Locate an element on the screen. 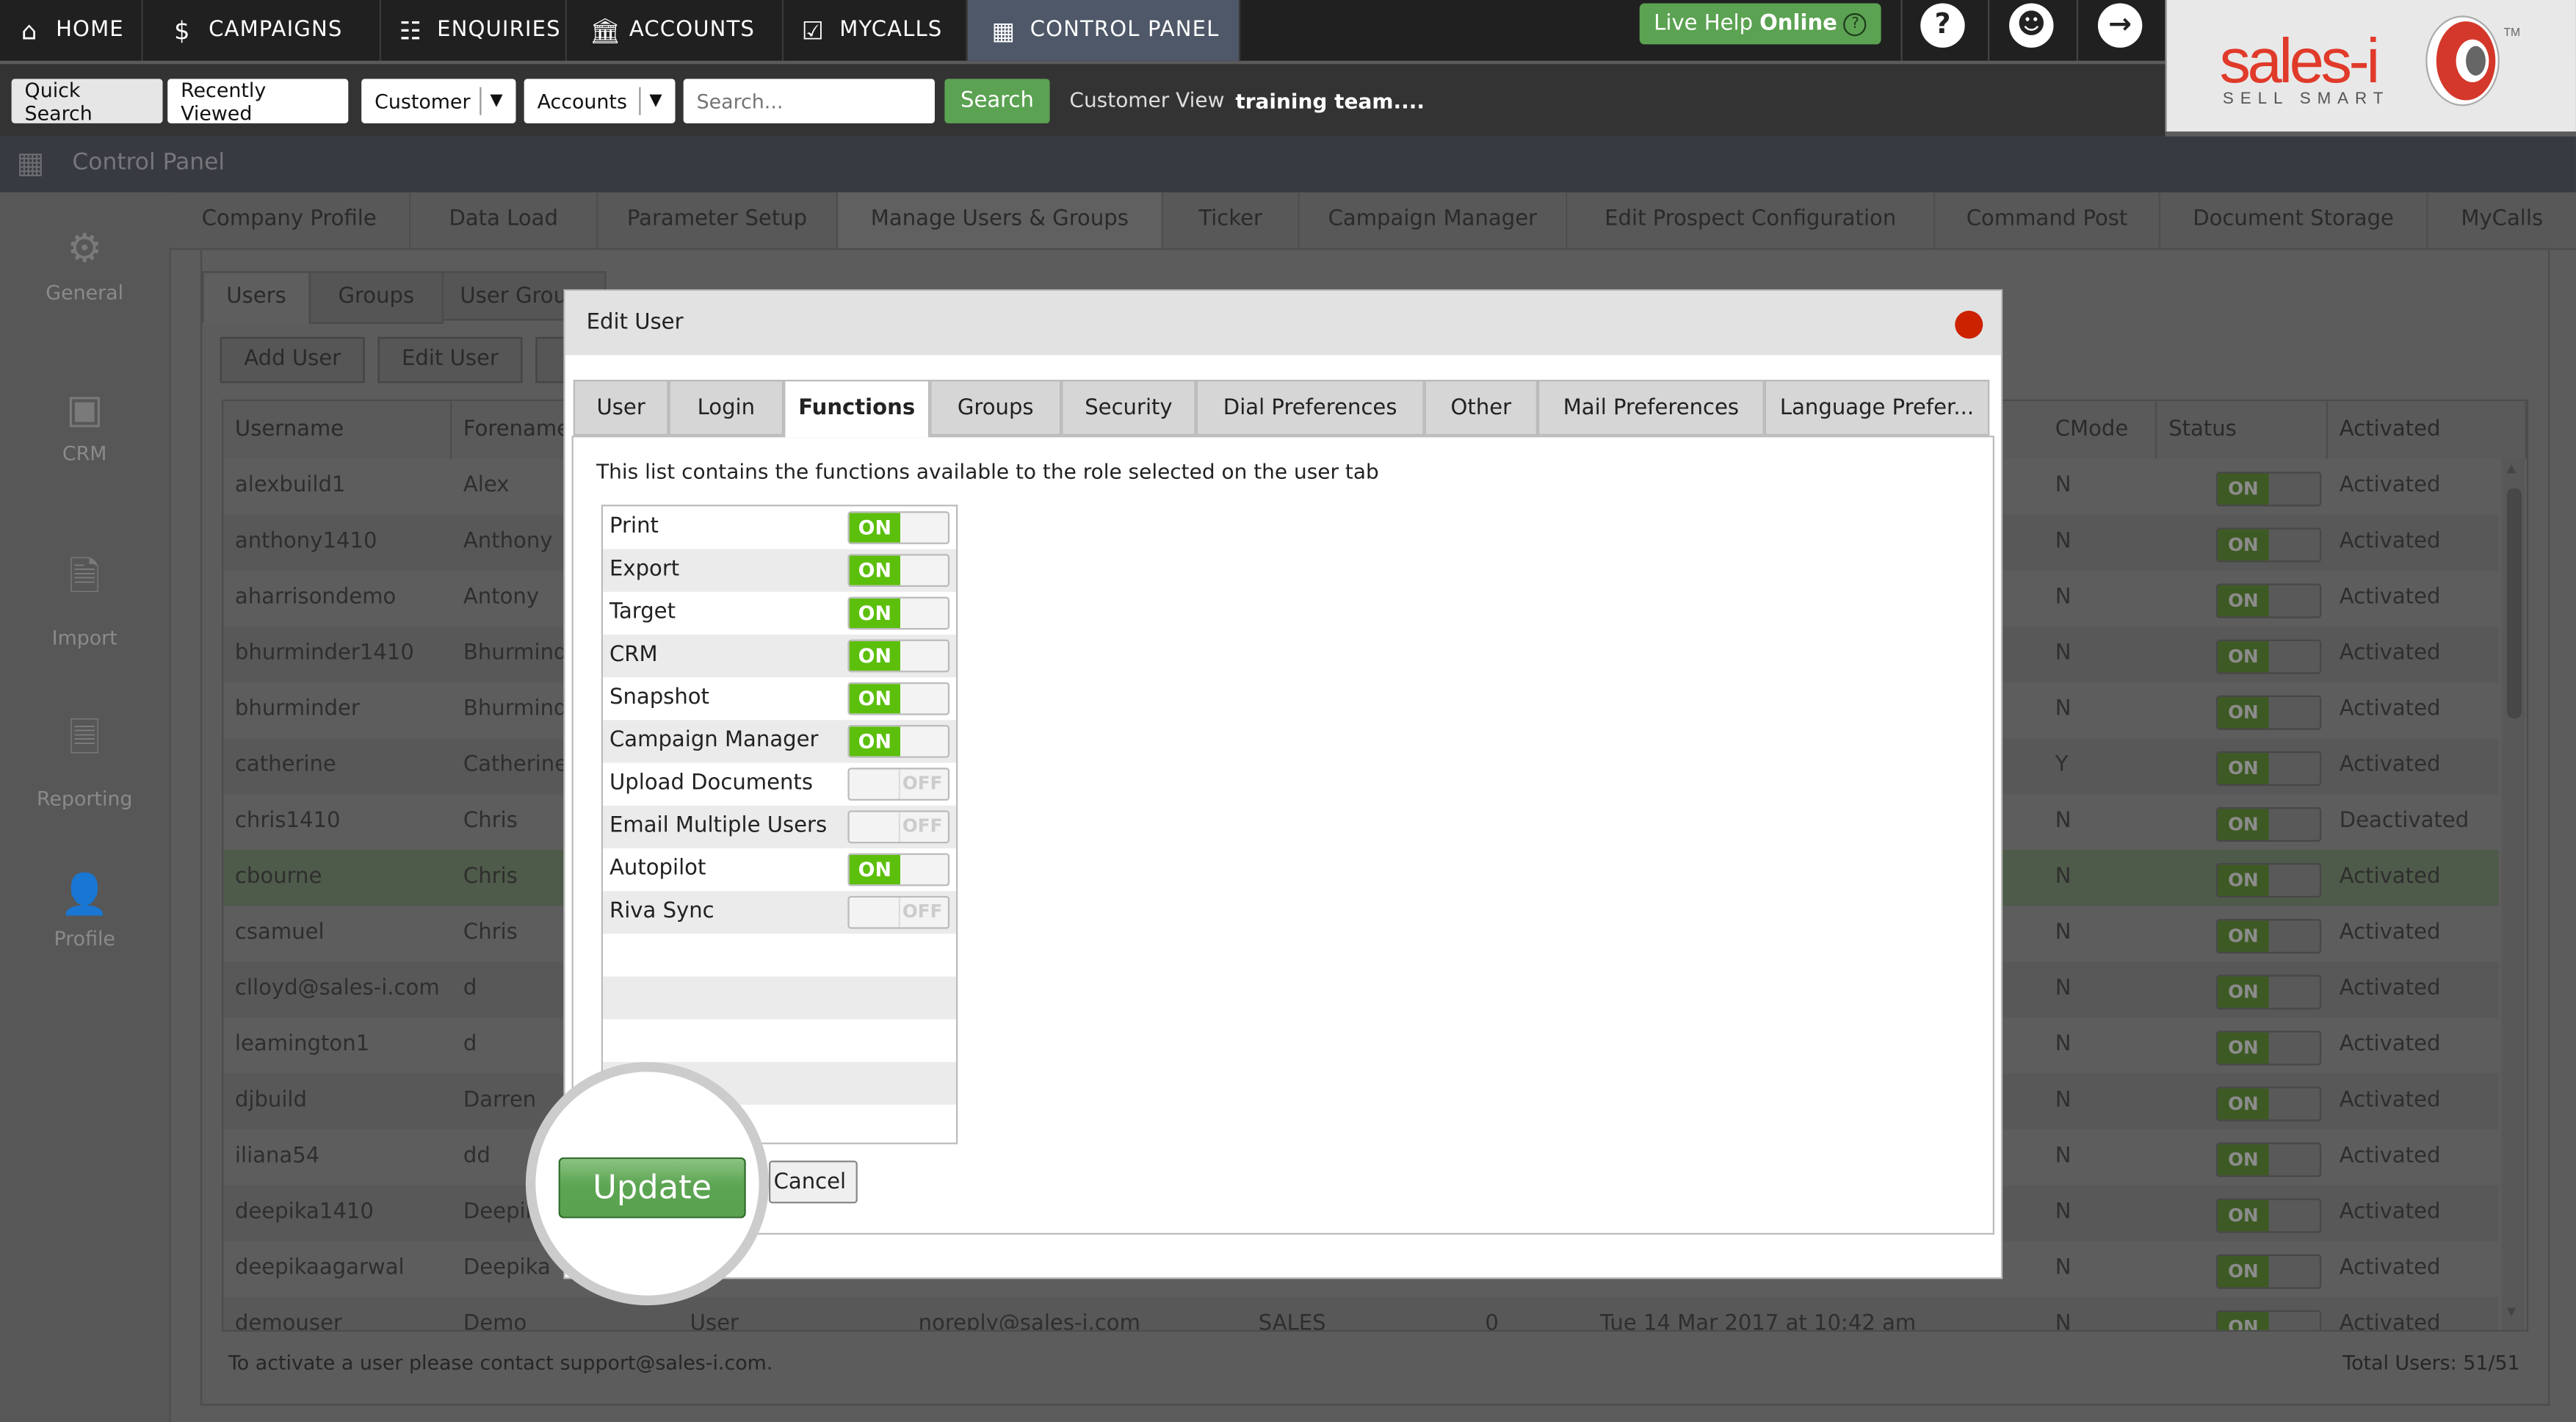  accounts-select: Accounts ▼ is located at coordinates (600, 101).